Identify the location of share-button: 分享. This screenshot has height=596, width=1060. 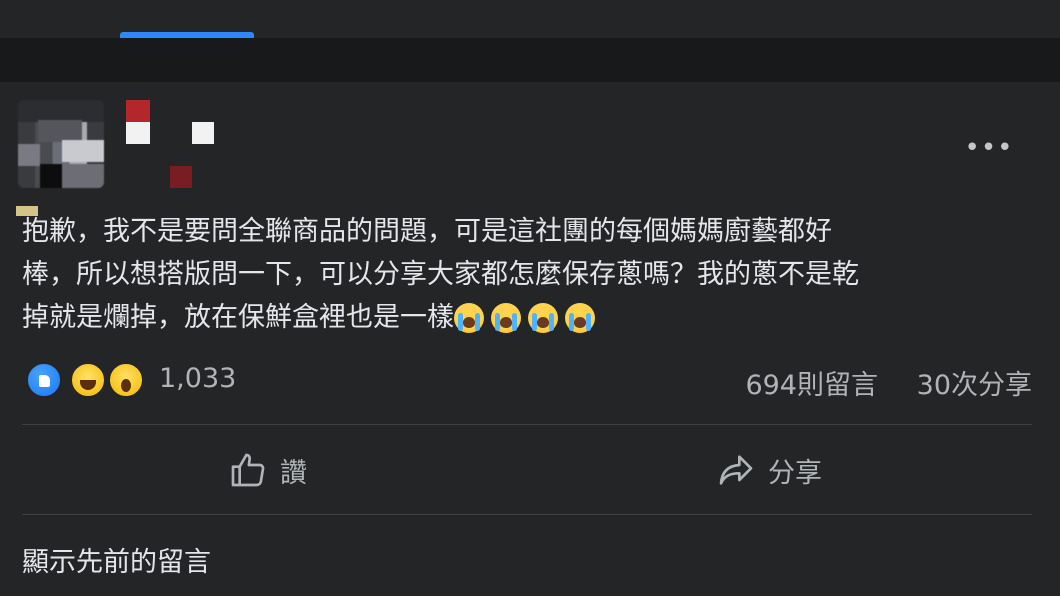
(769, 470).